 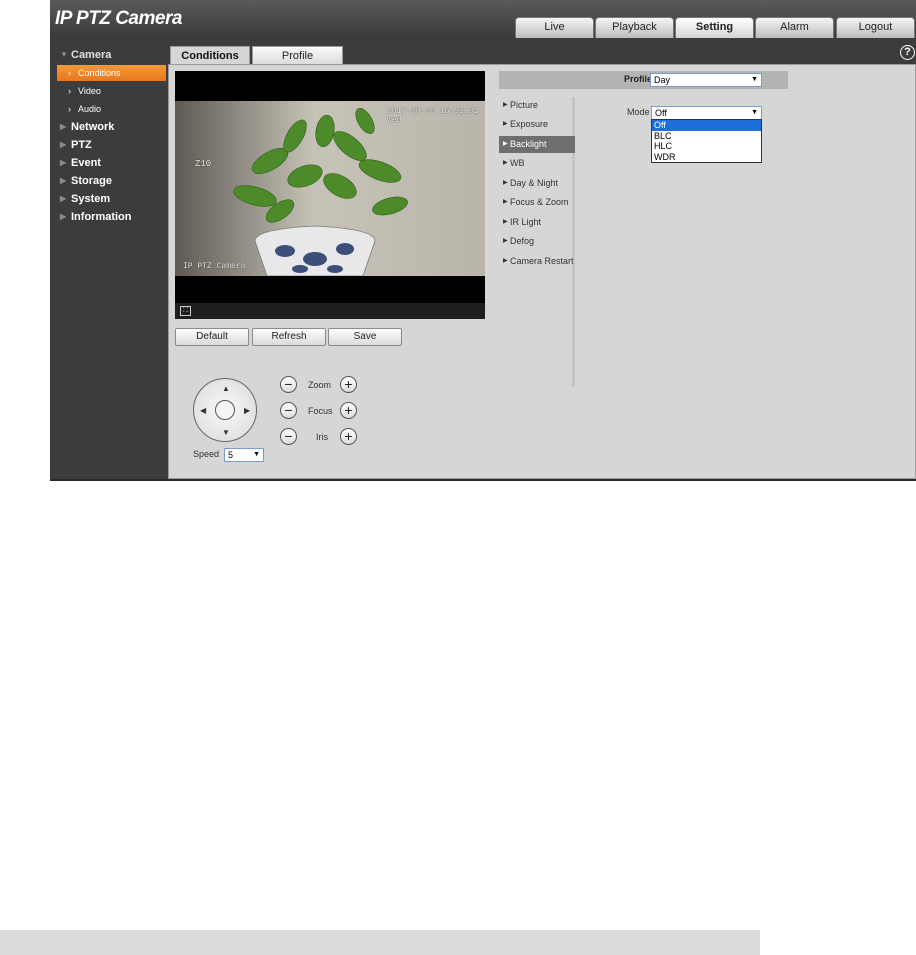 I want to click on subnav-focus-zoom: ▶ Focus & Zoom, so click(x=537, y=202).